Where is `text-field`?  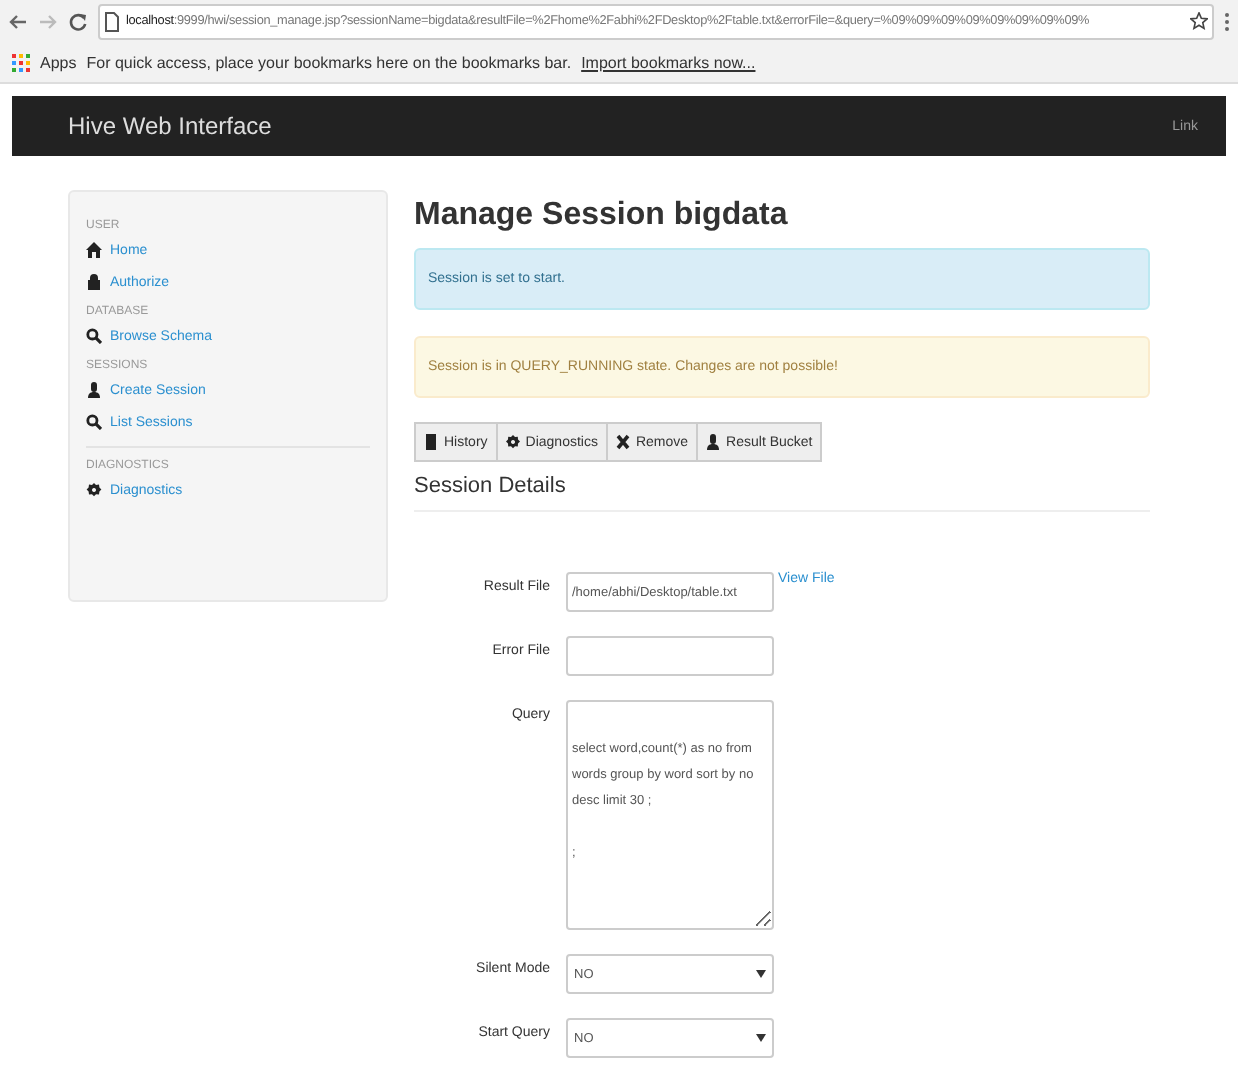
text-field is located at coordinates (670, 656).